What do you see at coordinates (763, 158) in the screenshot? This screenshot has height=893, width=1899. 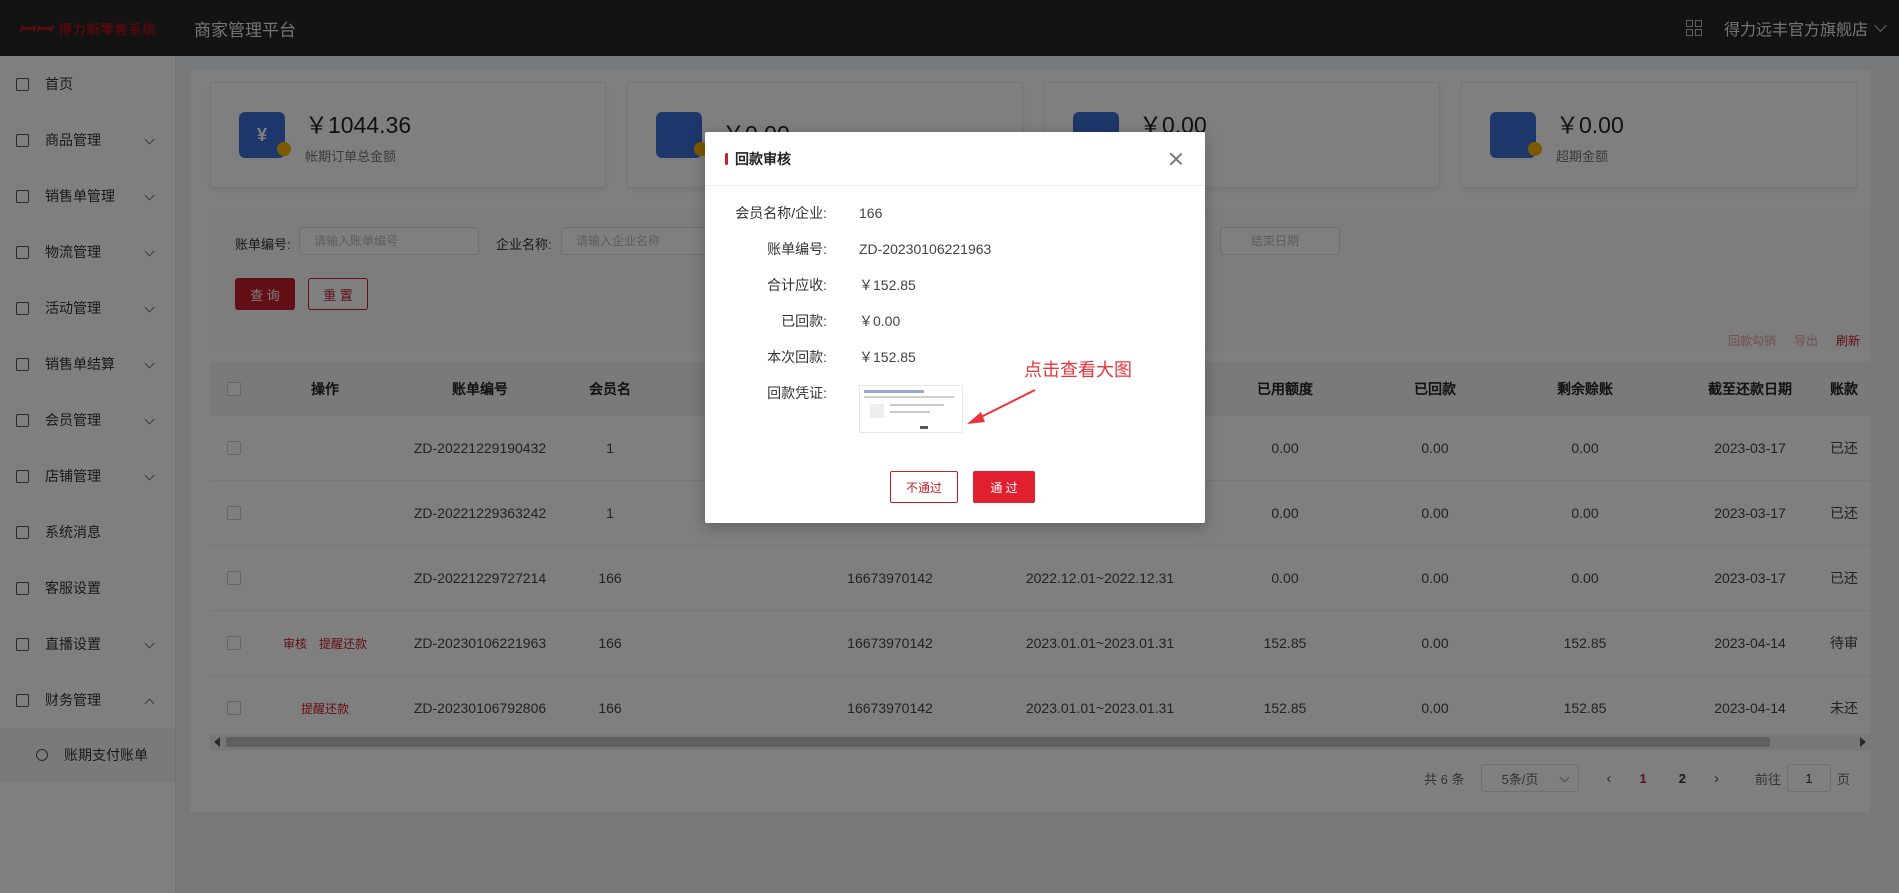 I see `dialog-title: 回款审核` at bounding box center [763, 158].